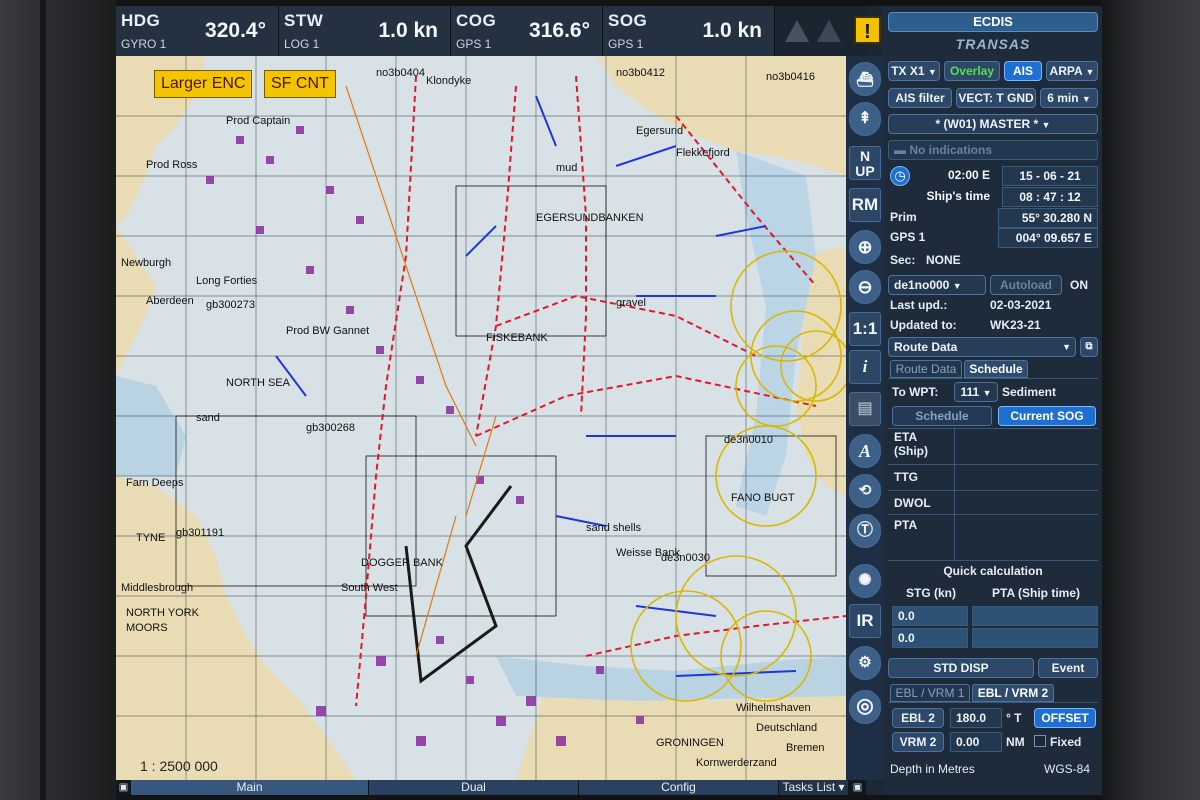  What do you see at coordinates (942, 416) in the screenshot?
I see `schedule-button: Schedule` at bounding box center [942, 416].